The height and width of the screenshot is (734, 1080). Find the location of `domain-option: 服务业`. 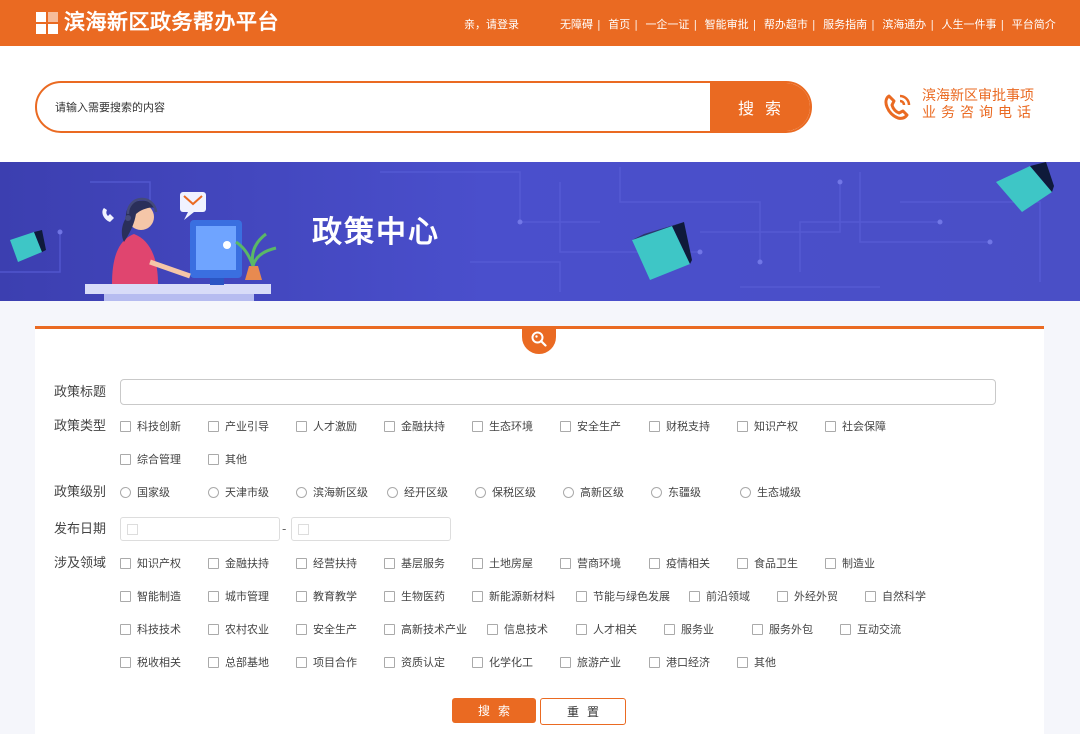

domain-option: 服务业 is located at coordinates (689, 630).